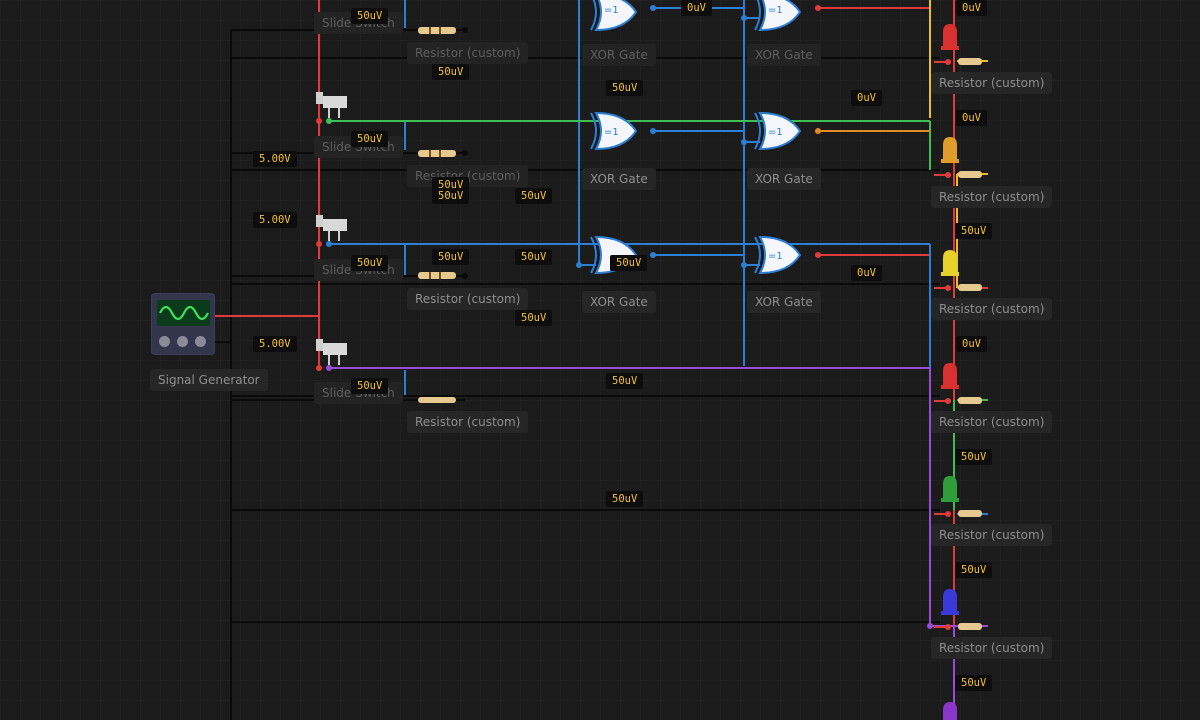 This screenshot has height=720, width=1200. I want to click on signal-generator, so click(183, 324).